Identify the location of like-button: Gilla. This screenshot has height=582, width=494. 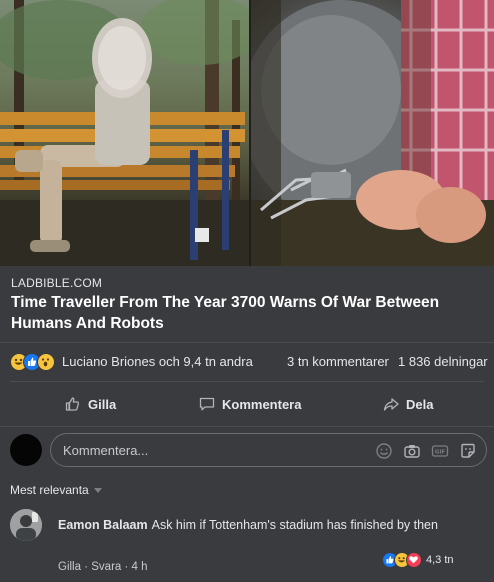
(90, 404).